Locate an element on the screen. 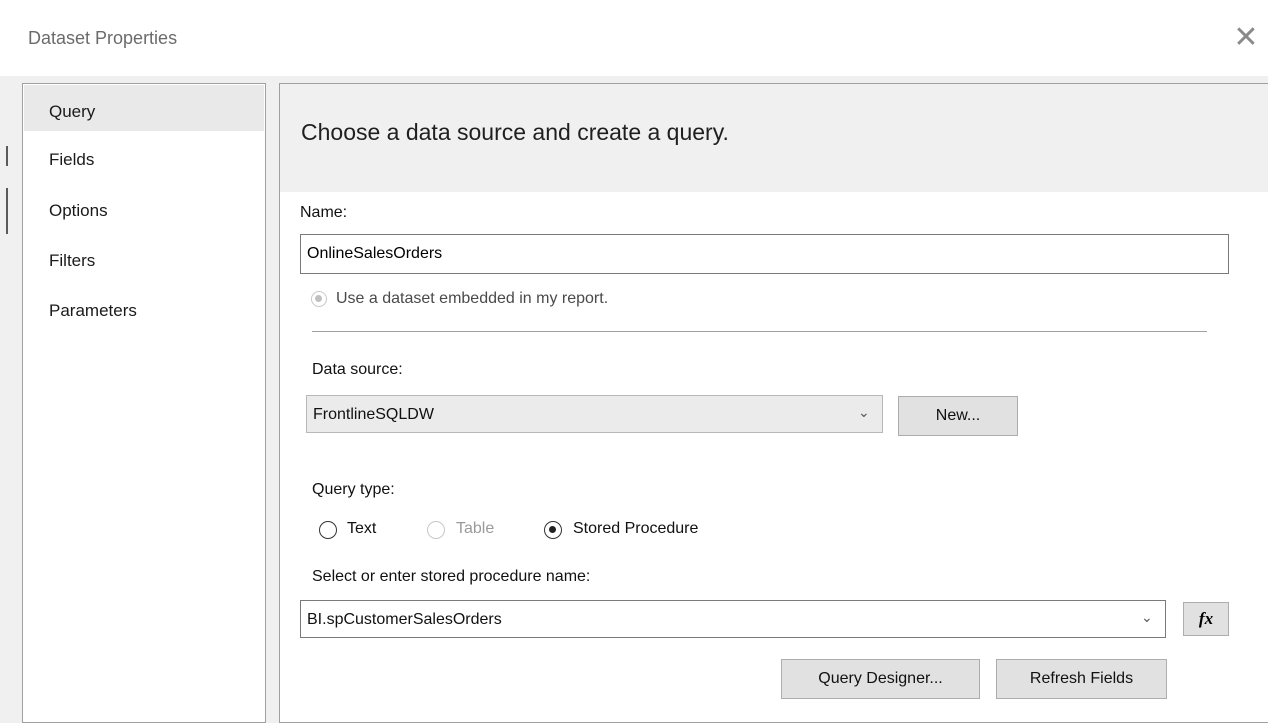 This screenshot has height=723, width=1268. nav-item-filters: Filters is located at coordinates (144, 260).